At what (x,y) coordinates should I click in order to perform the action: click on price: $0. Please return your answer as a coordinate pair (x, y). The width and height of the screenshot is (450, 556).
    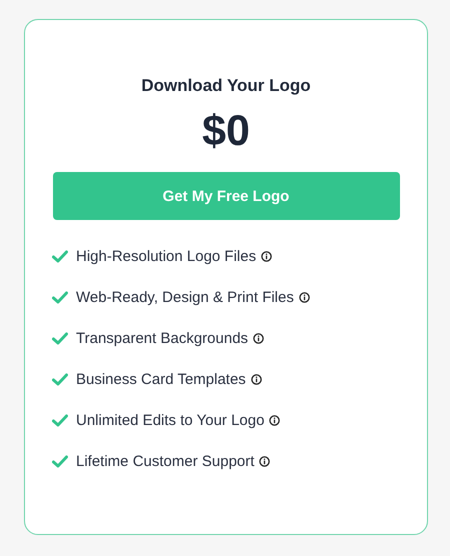
    Looking at the image, I should click on (226, 131).